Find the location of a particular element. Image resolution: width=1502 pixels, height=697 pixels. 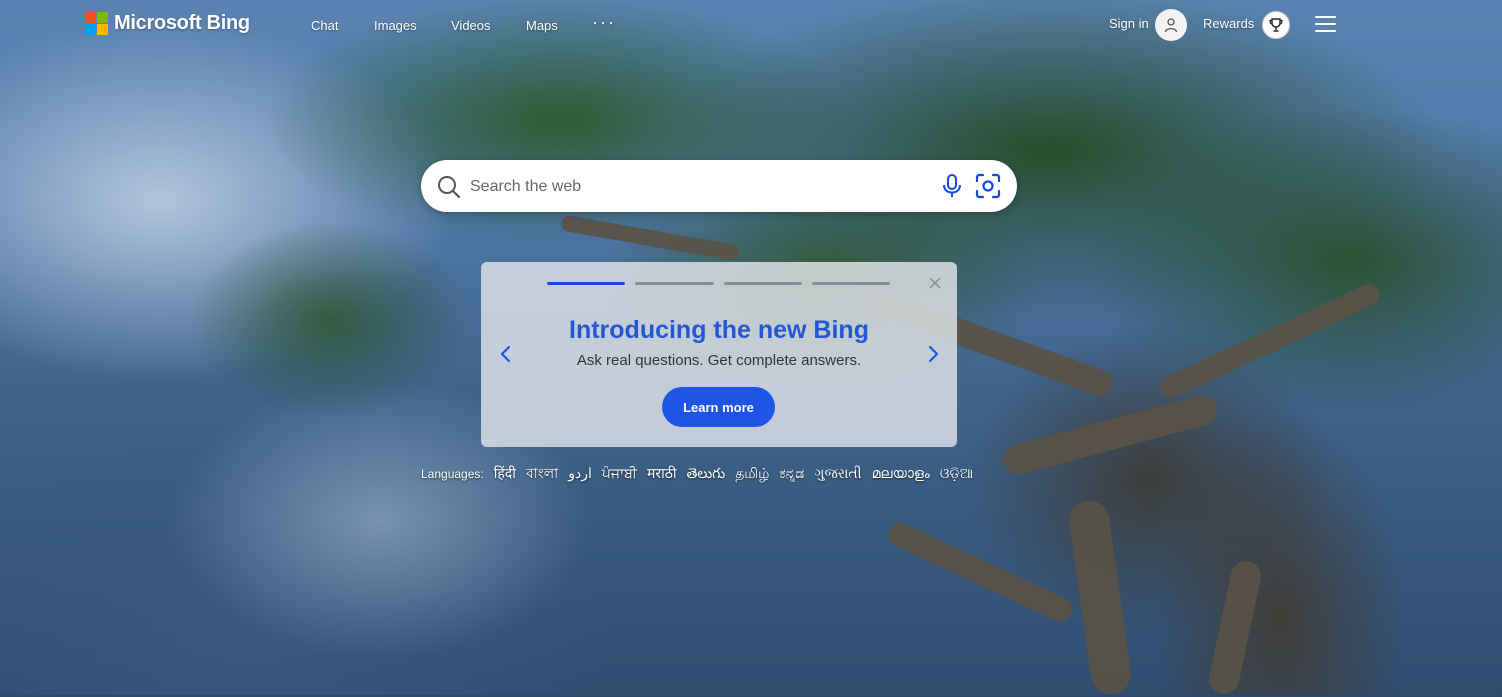

language-link-gujarati: ગુજરાતી is located at coordinates (837, 473).